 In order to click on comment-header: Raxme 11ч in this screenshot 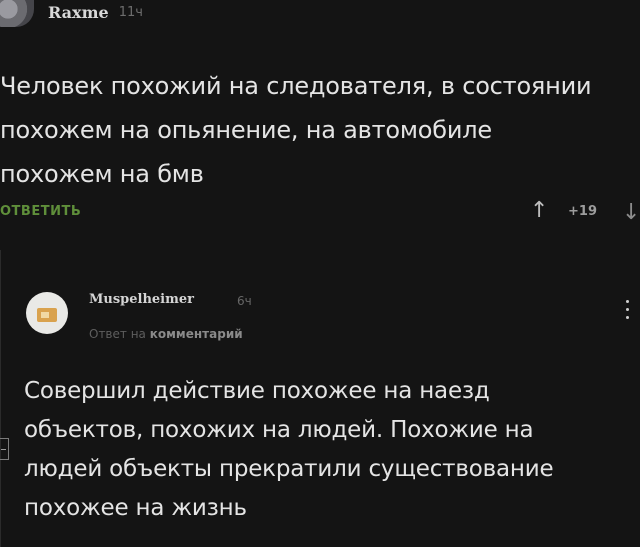, I will do `click(71, 15)`.